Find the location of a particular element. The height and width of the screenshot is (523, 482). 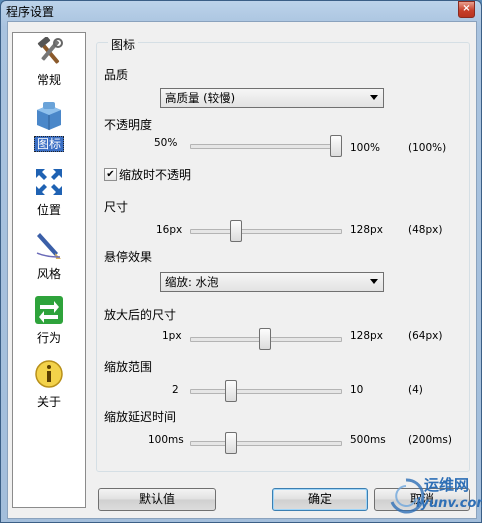

zoom-opaque-checkbox: ✔ is located at coordinates (110, 174).